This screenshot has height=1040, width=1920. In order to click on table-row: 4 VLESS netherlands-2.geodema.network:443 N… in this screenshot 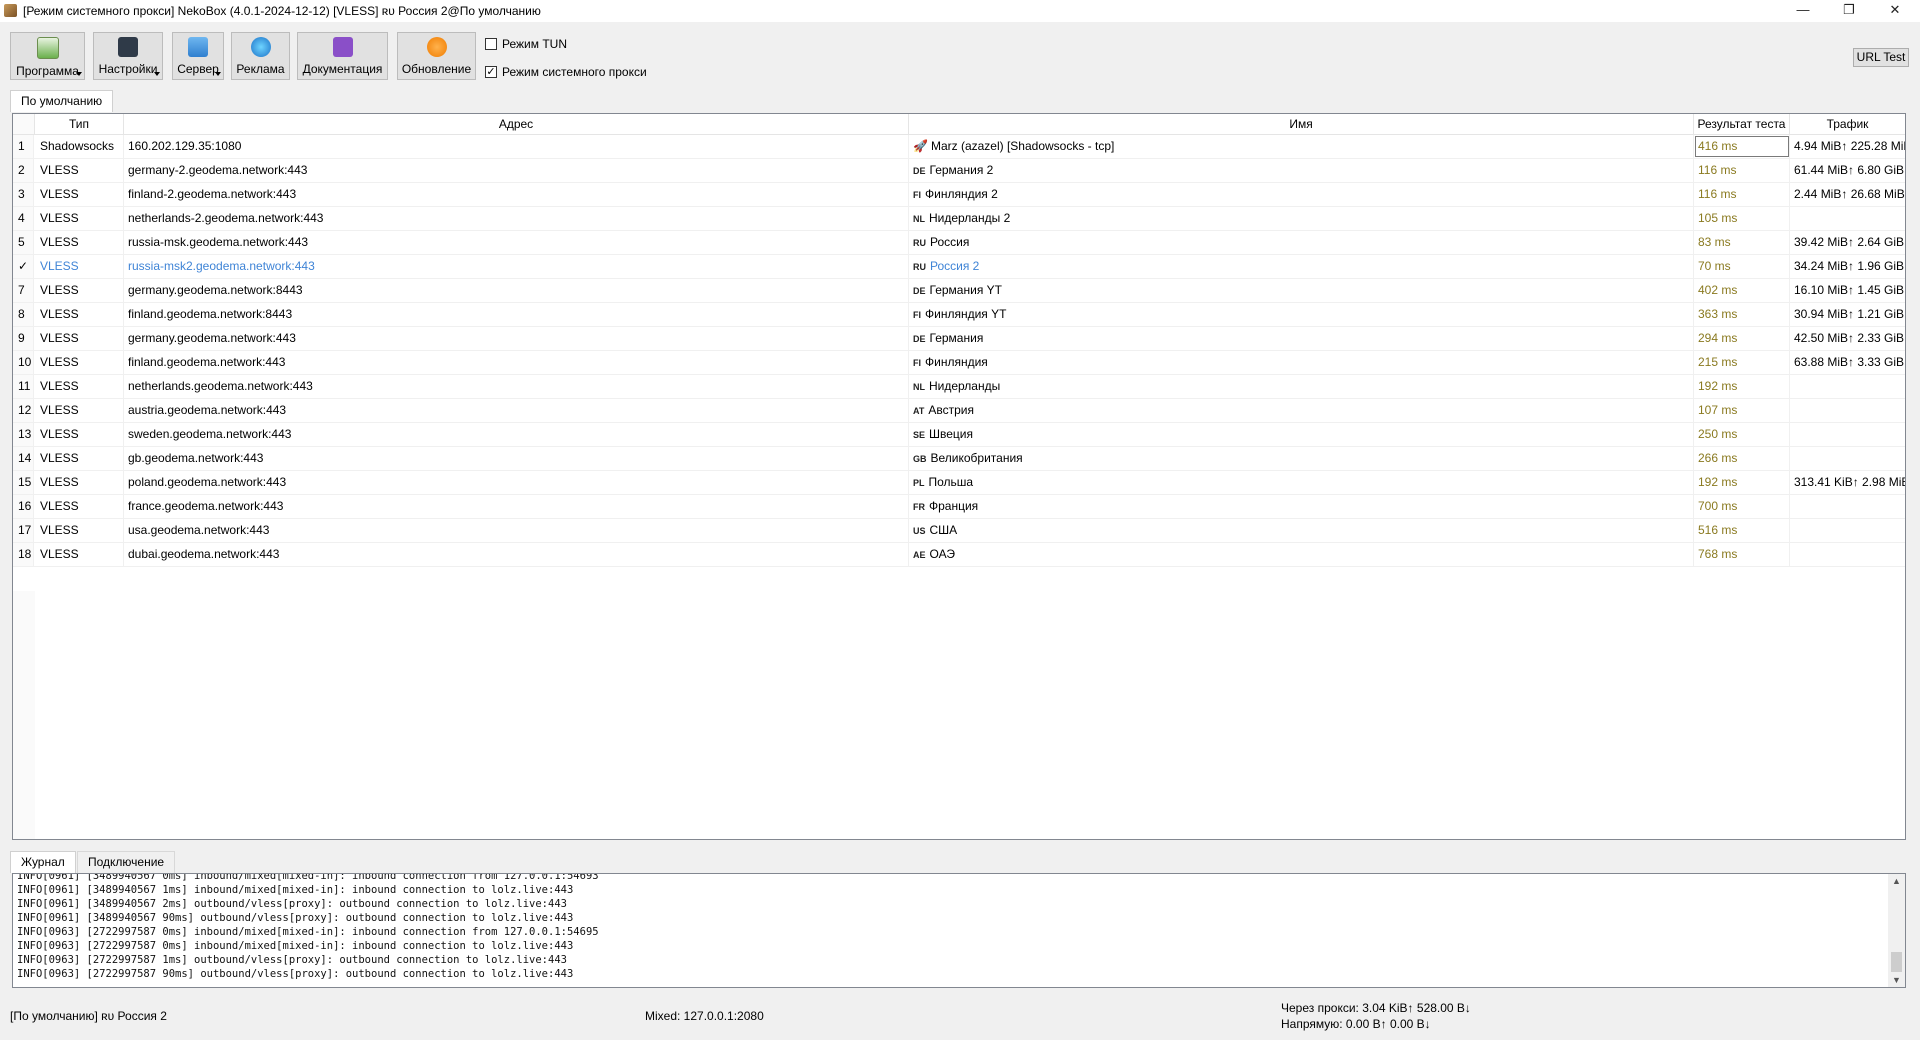, I will do `click(959, 219)`.